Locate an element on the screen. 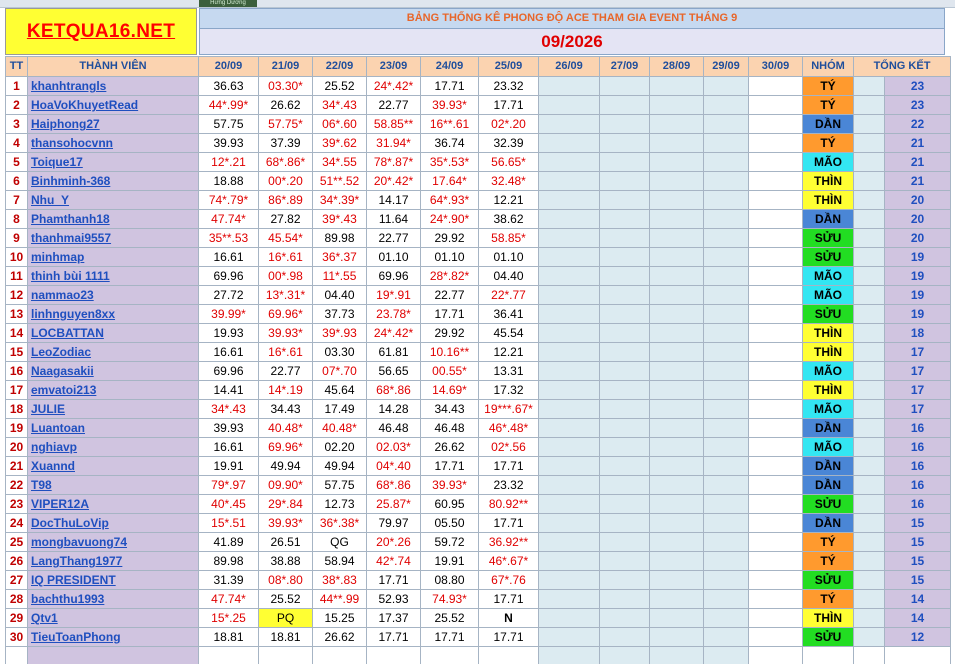 This screenshot has height=664, width=955. score-cell: 74*.79* is located at coordinates (228, 200).